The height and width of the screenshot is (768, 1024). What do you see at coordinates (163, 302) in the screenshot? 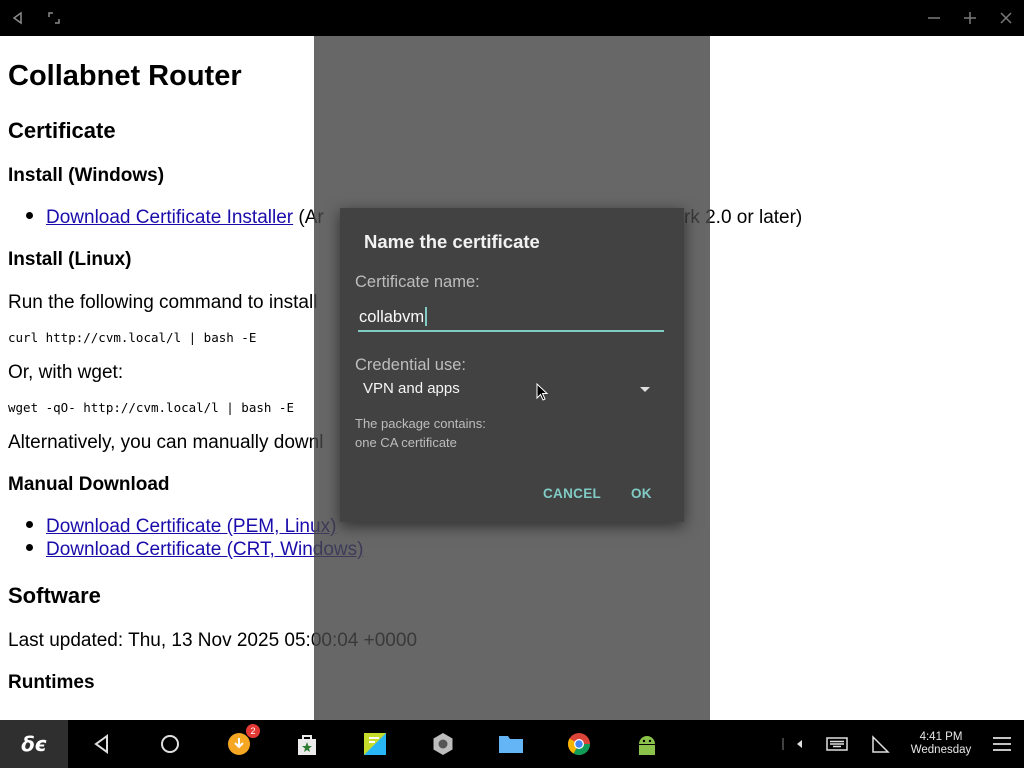
I see `linux-run-text: Run the following command to install` at bounding box center [163, 302].